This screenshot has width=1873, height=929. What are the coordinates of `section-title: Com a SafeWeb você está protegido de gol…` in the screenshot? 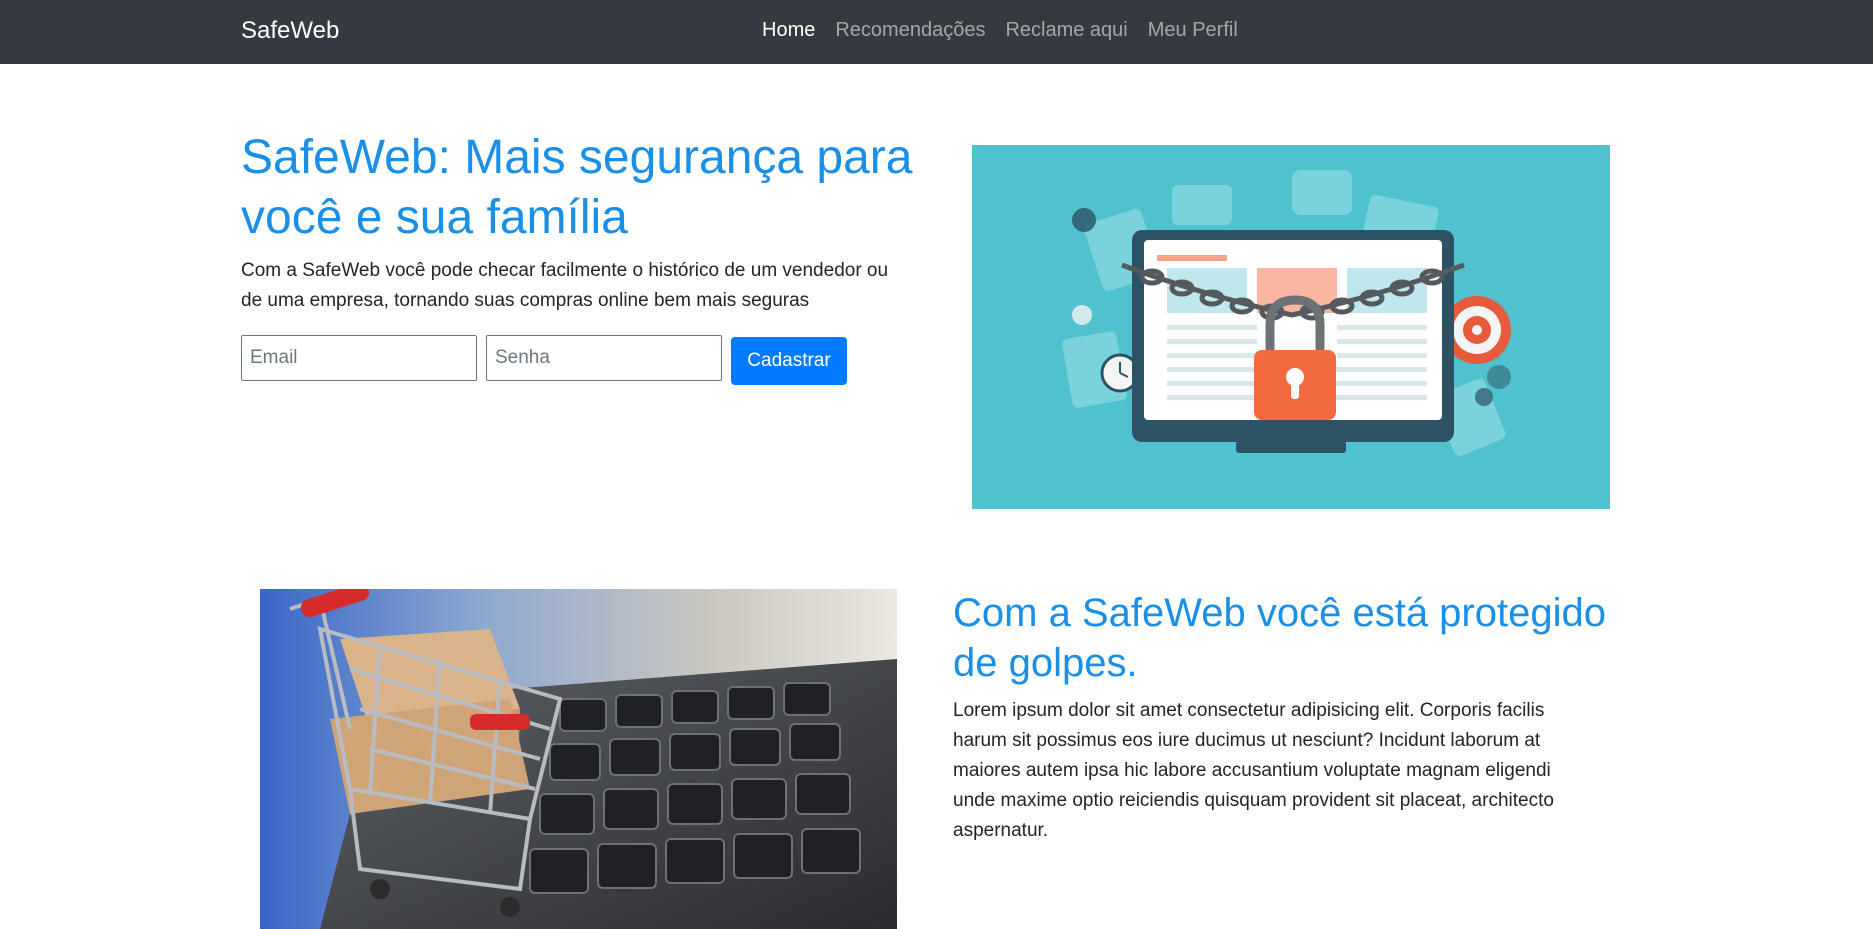 It's located at (1279, 638).